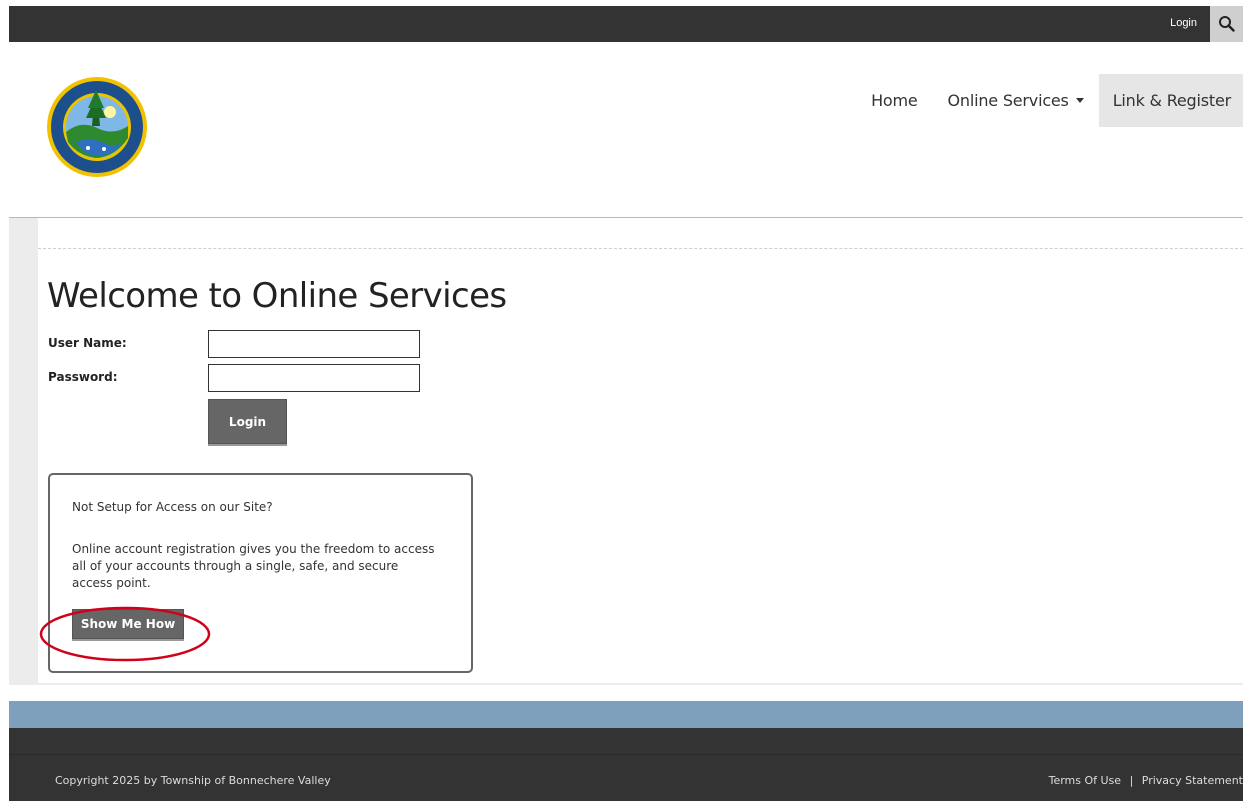  Describe the element at coordinates (128, 624) in the screenshot. I see `show-me-how-button: Show Me How` at that location.